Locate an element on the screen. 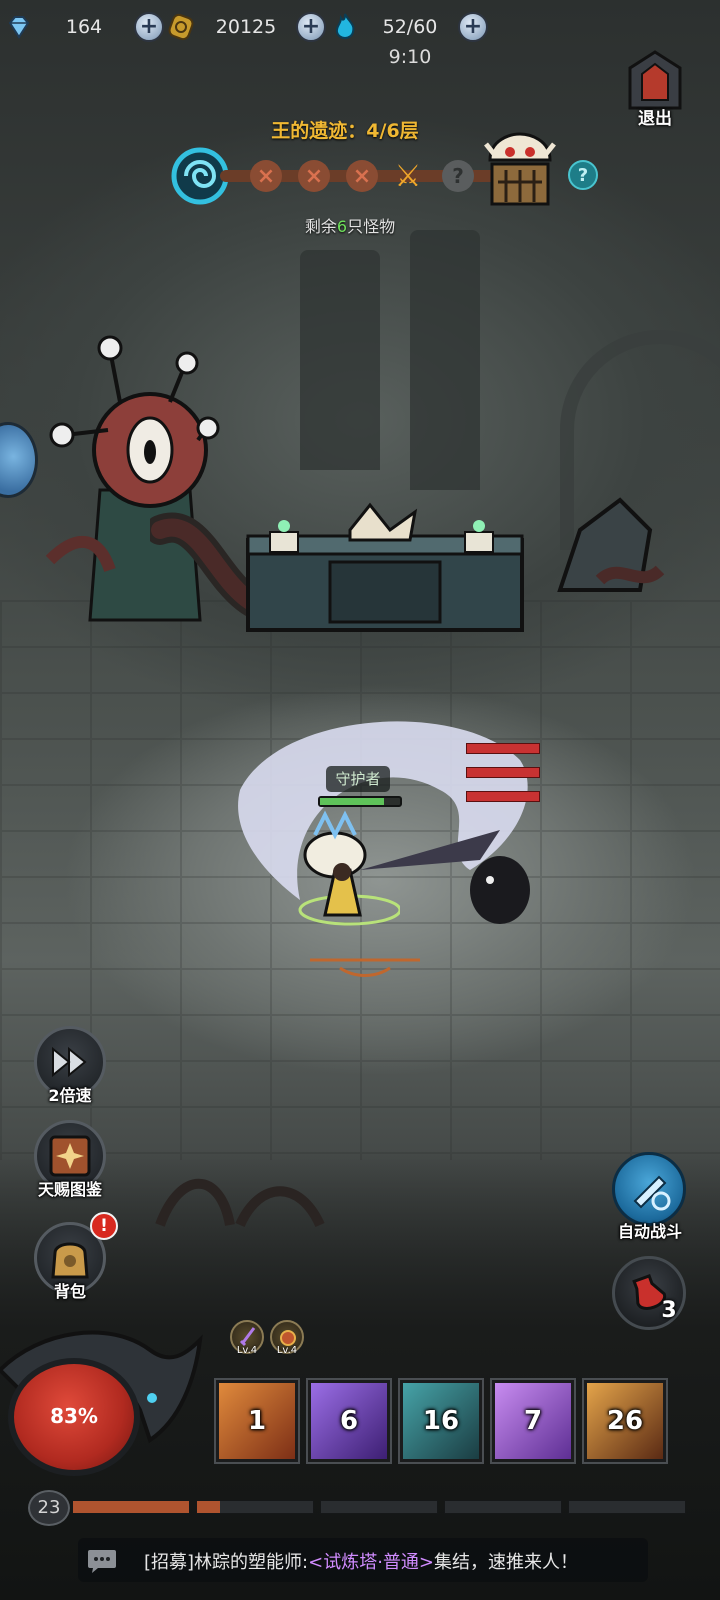 Image resolution: width=720 pixels, height=1600 pixels. exit-label: 退出 is located at coordinates (655, 119).